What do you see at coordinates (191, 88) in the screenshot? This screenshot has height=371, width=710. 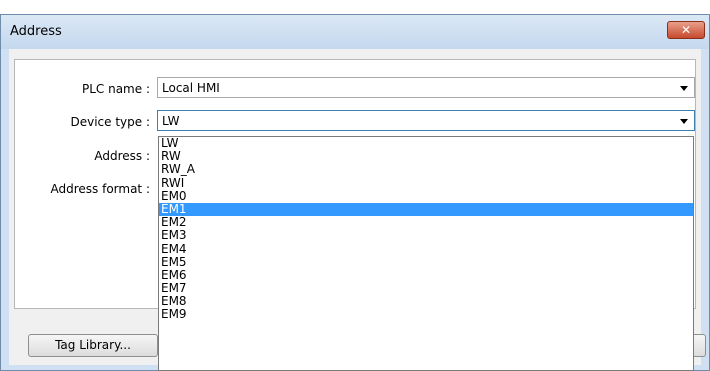 I see `plc-name-value: Local HMI` at bounding box center [191, 88].